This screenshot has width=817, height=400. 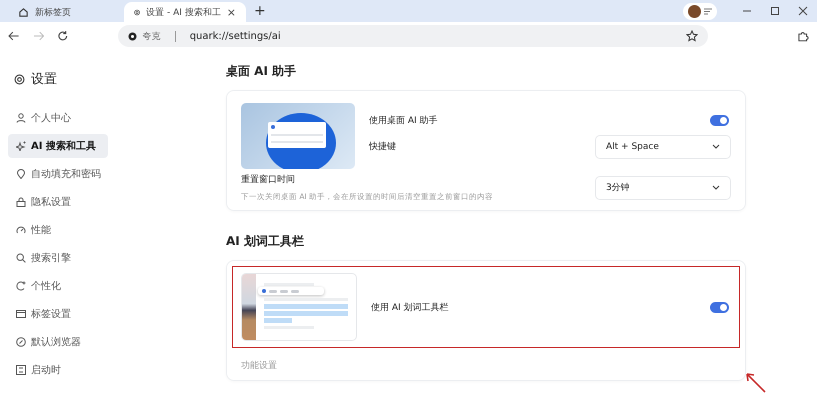 What do you see at coordinates (21, 118) in the screenshot?
I see `person-icon` at bounding box center [21, 118].